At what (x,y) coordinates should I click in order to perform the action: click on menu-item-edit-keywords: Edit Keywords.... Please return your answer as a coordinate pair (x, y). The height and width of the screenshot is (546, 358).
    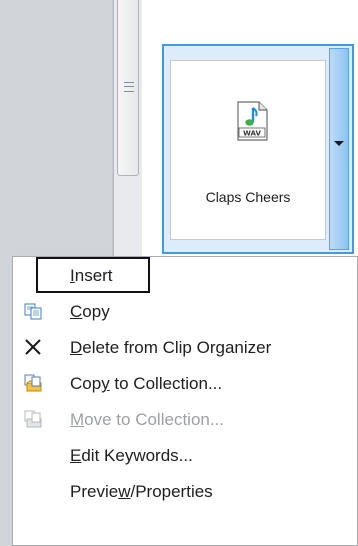
    Looking at the image, I should click on (185, 455).